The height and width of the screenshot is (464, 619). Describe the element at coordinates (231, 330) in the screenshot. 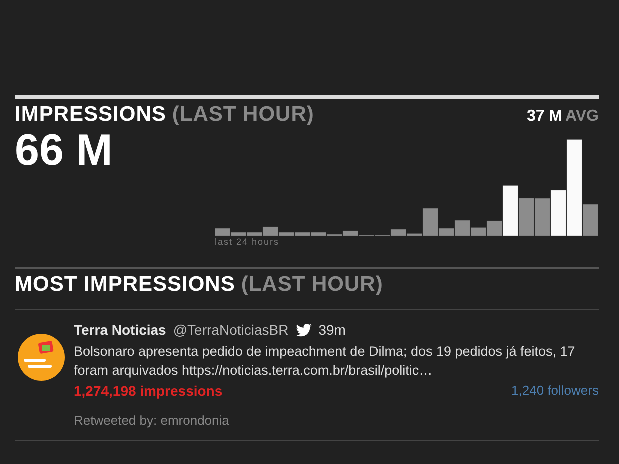

I see `account-handle: @TerraNoticiasBR` at that location.